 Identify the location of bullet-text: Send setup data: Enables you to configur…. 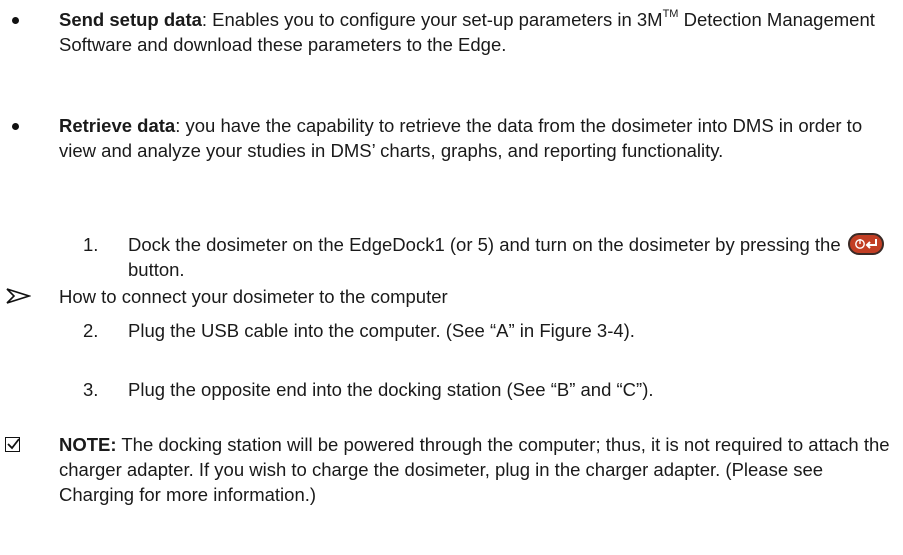
(479, 32).